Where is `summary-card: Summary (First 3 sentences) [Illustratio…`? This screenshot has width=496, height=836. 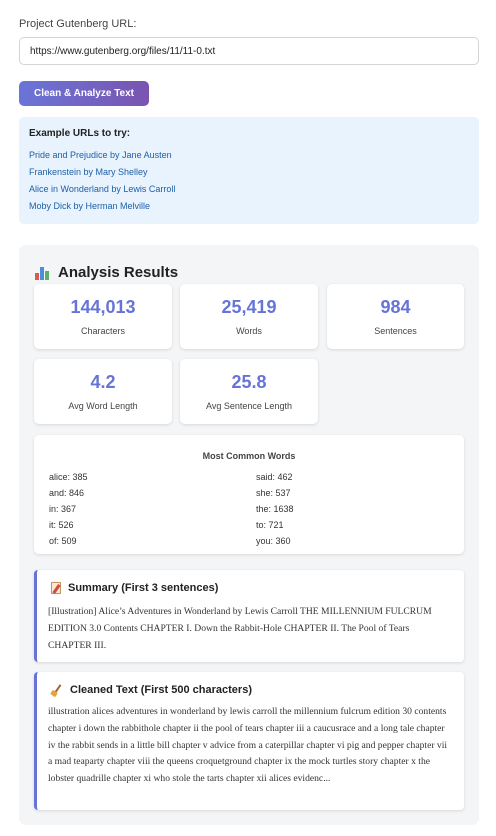
summary-card: Summary (First 3 sentences) [Illustratio… is located at coordinates (249, 616).